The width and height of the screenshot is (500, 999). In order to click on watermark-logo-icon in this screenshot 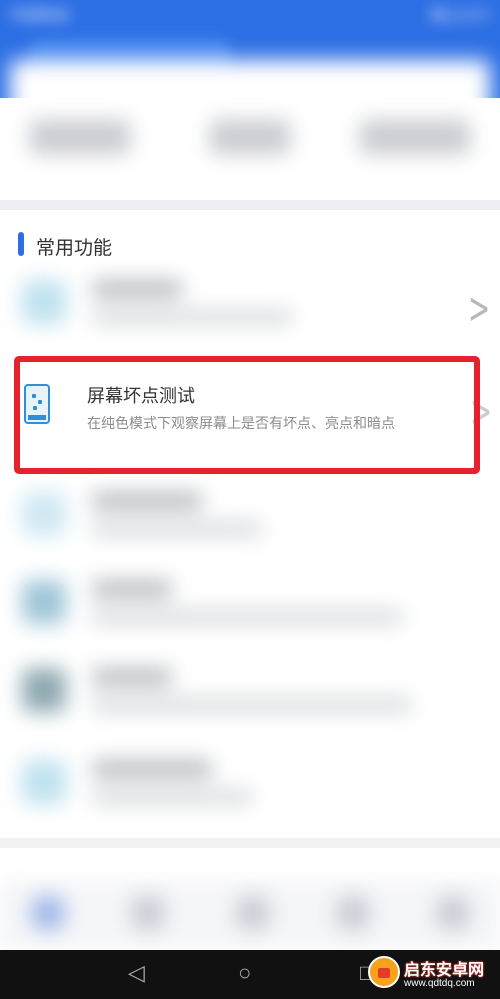, I will do `click(384, 972)`.